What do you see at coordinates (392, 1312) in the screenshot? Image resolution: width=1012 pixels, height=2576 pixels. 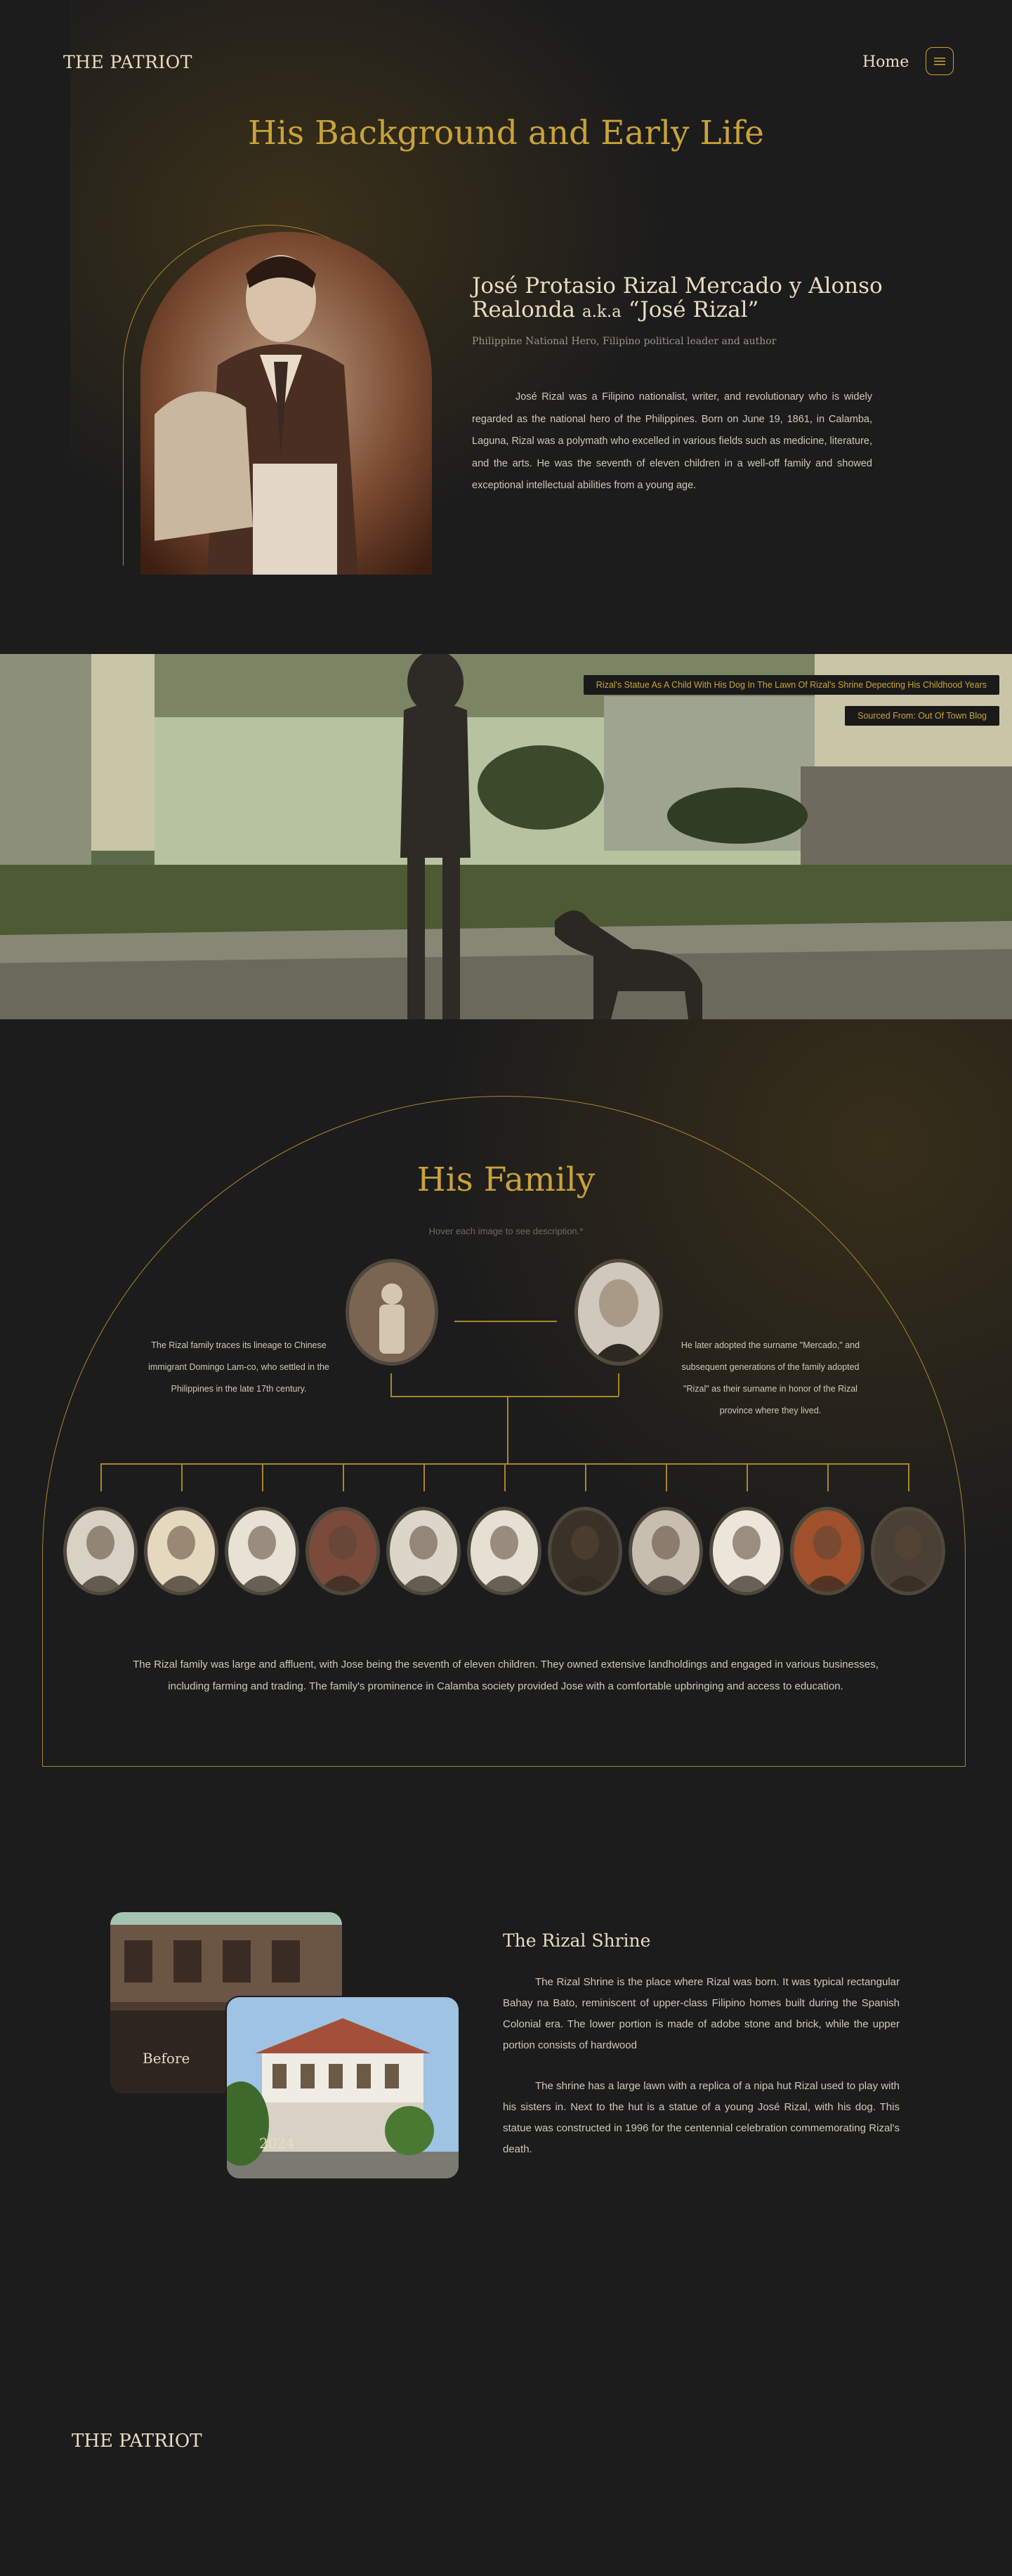 I see `ancestor-portrait-domingo` at bounding box center [392, 1312].